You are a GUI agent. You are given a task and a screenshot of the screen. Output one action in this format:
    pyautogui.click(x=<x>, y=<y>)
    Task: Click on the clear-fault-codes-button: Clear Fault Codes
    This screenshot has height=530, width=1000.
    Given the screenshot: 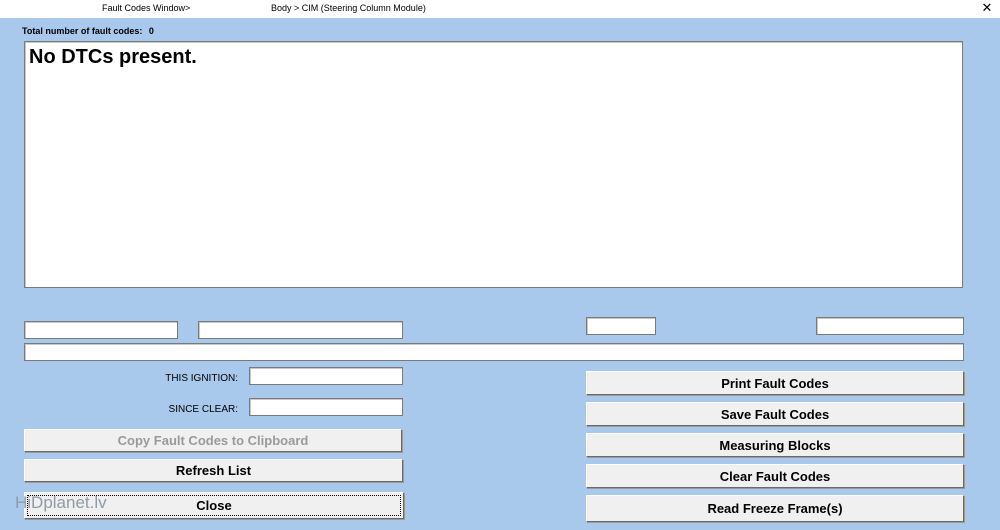 What is the action you would take?
    pyautogui.click(x=775, y=476)
    